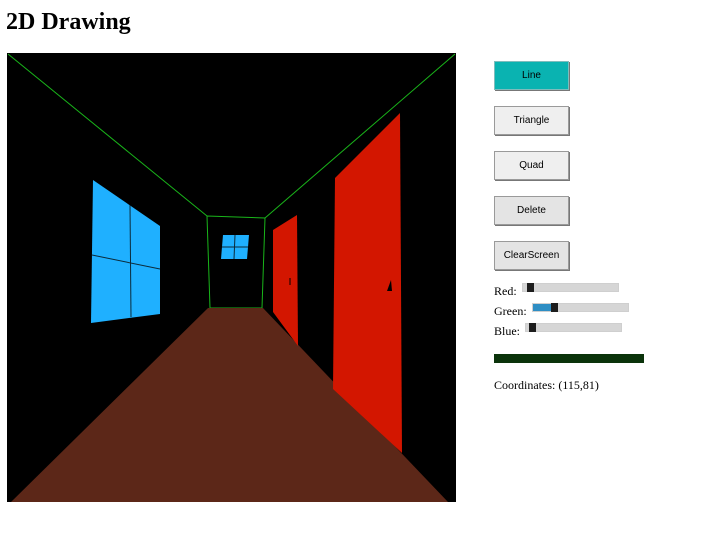  I want to click on coordinates-value: (115,81), so click(578, 385).